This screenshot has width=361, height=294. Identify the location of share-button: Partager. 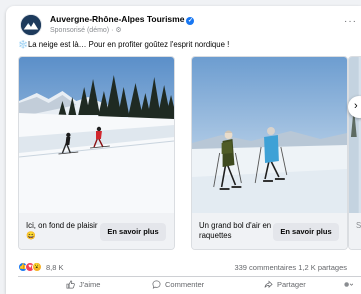
(285, 284).